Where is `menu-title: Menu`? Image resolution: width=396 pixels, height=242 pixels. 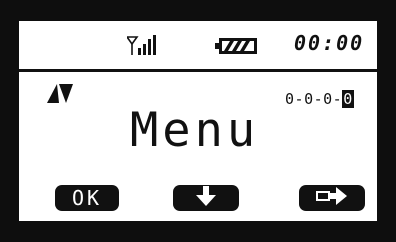 menu-title: Menu is located at coordinates (195, 130).